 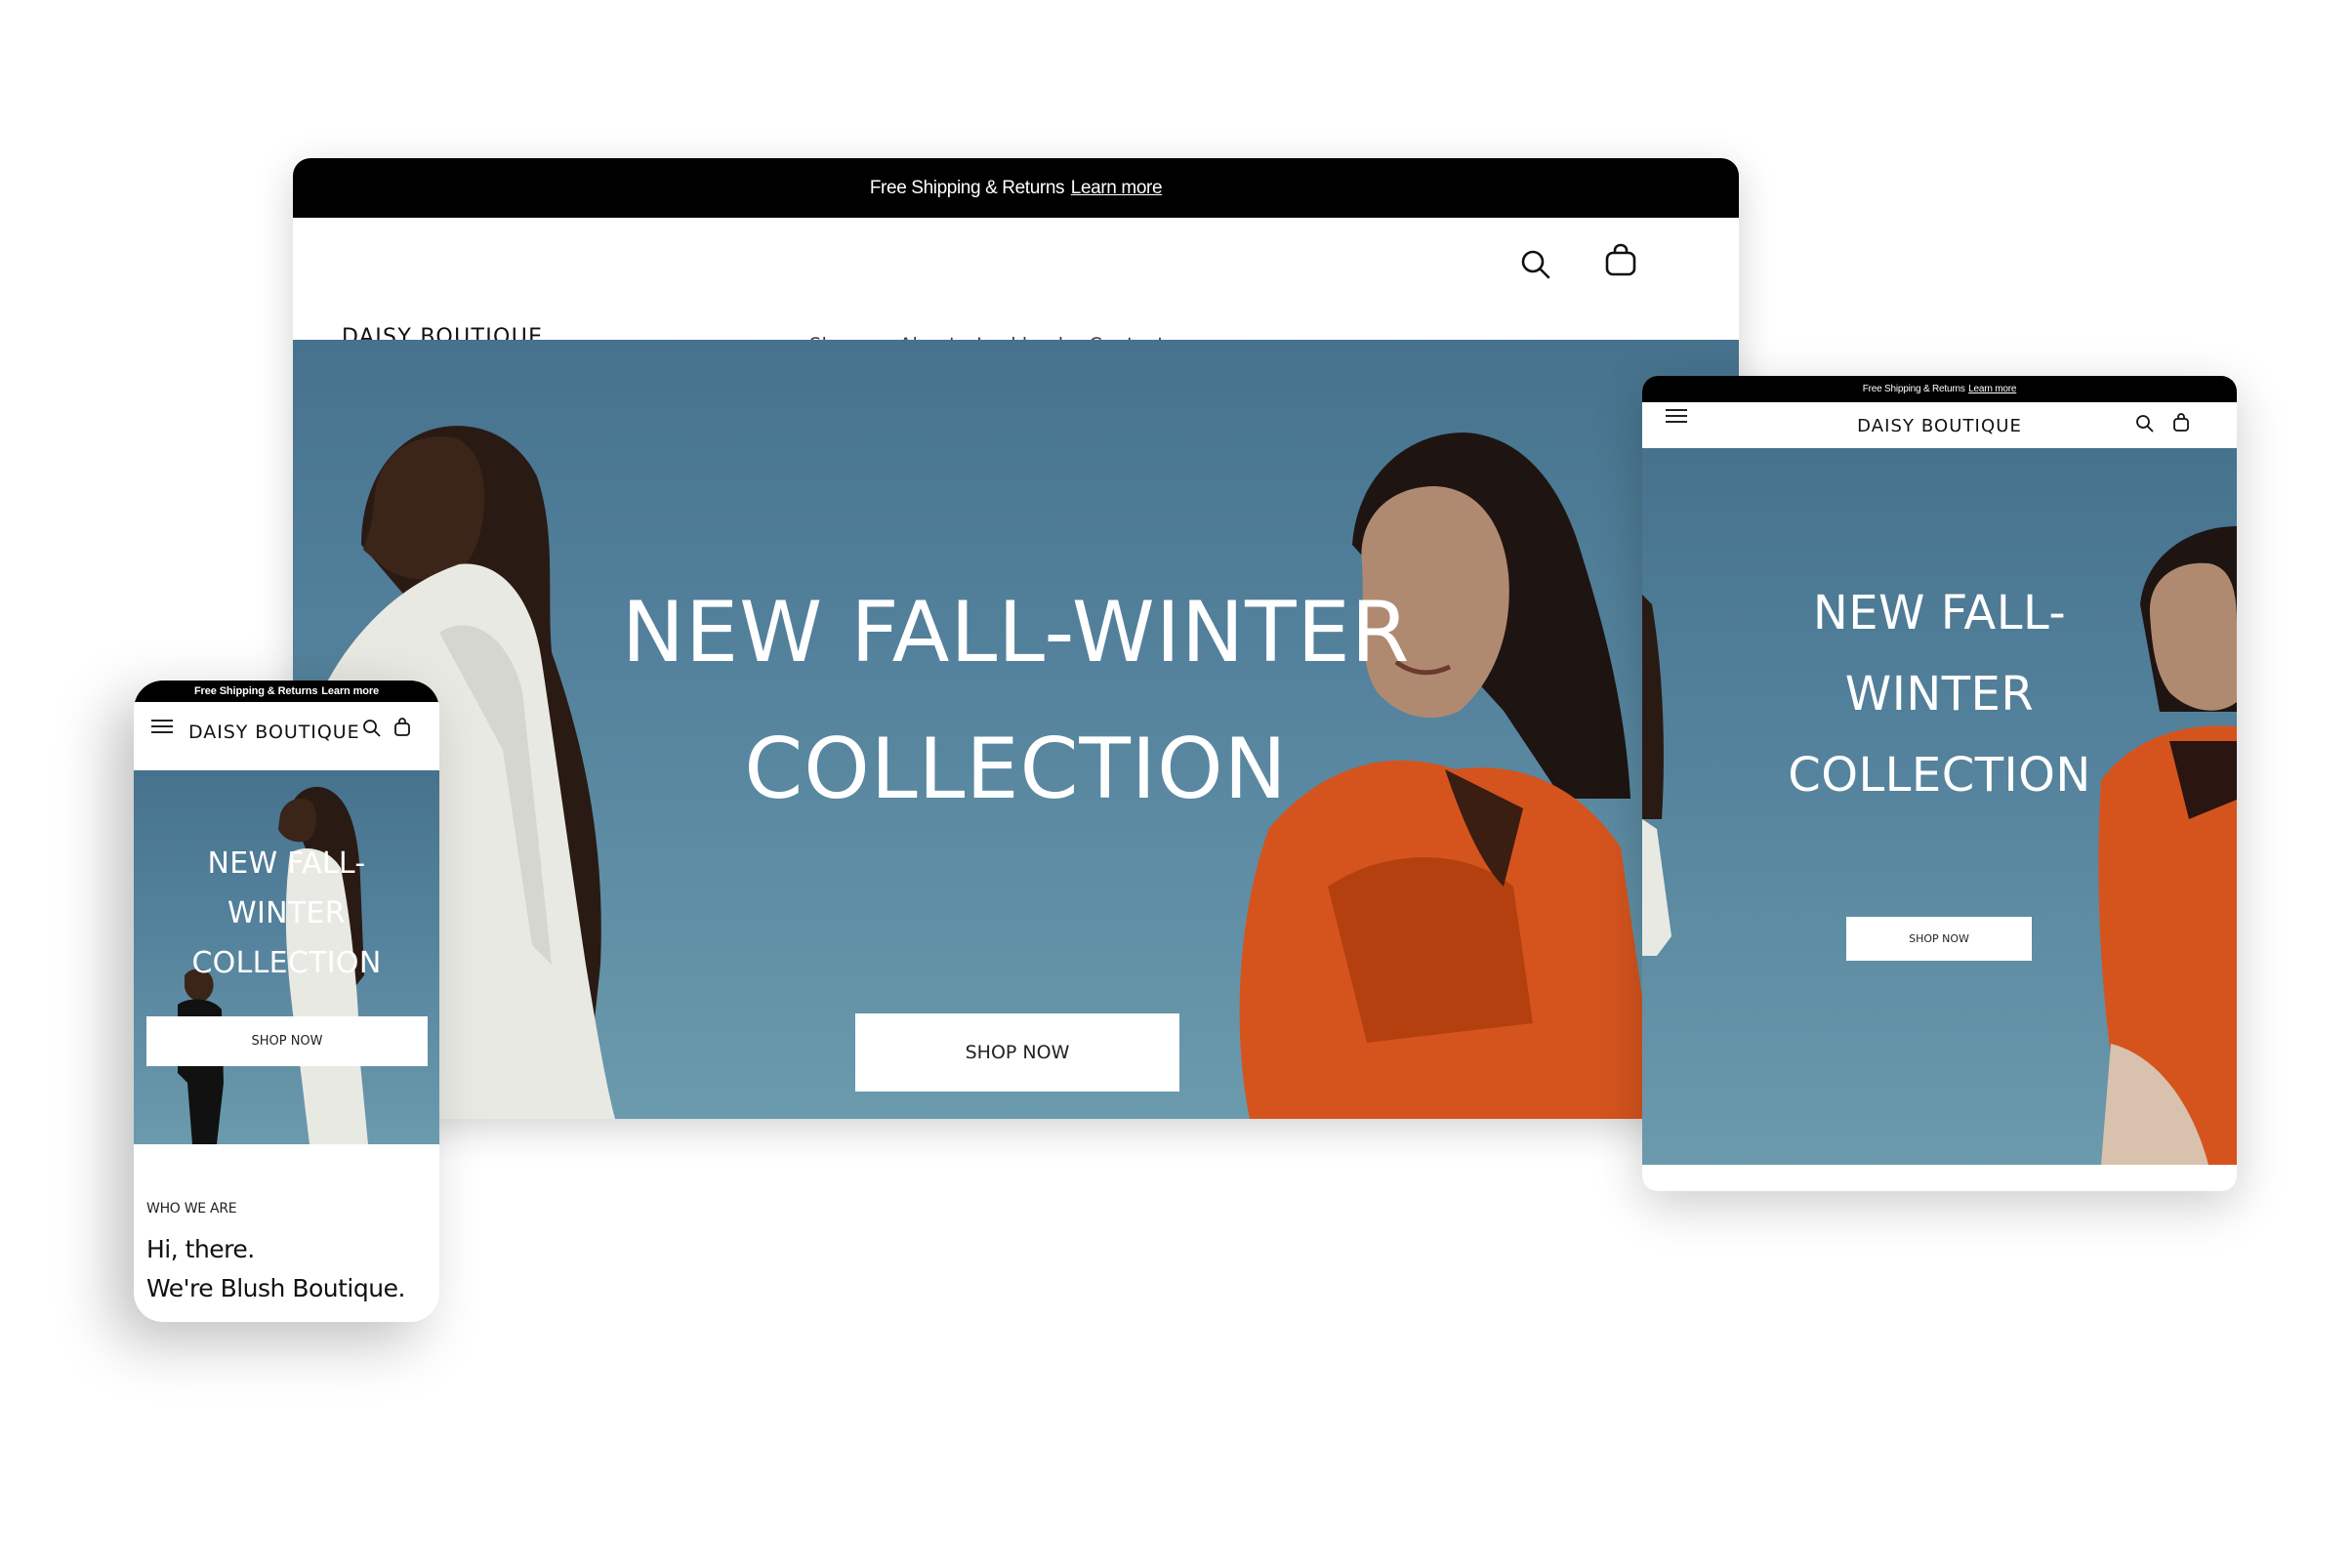 What do you see at coordinates (275, 1288) in the screenshot?
I see `about-headline-line: We're Blush Boutique.` at bounding box center [275, 1288].